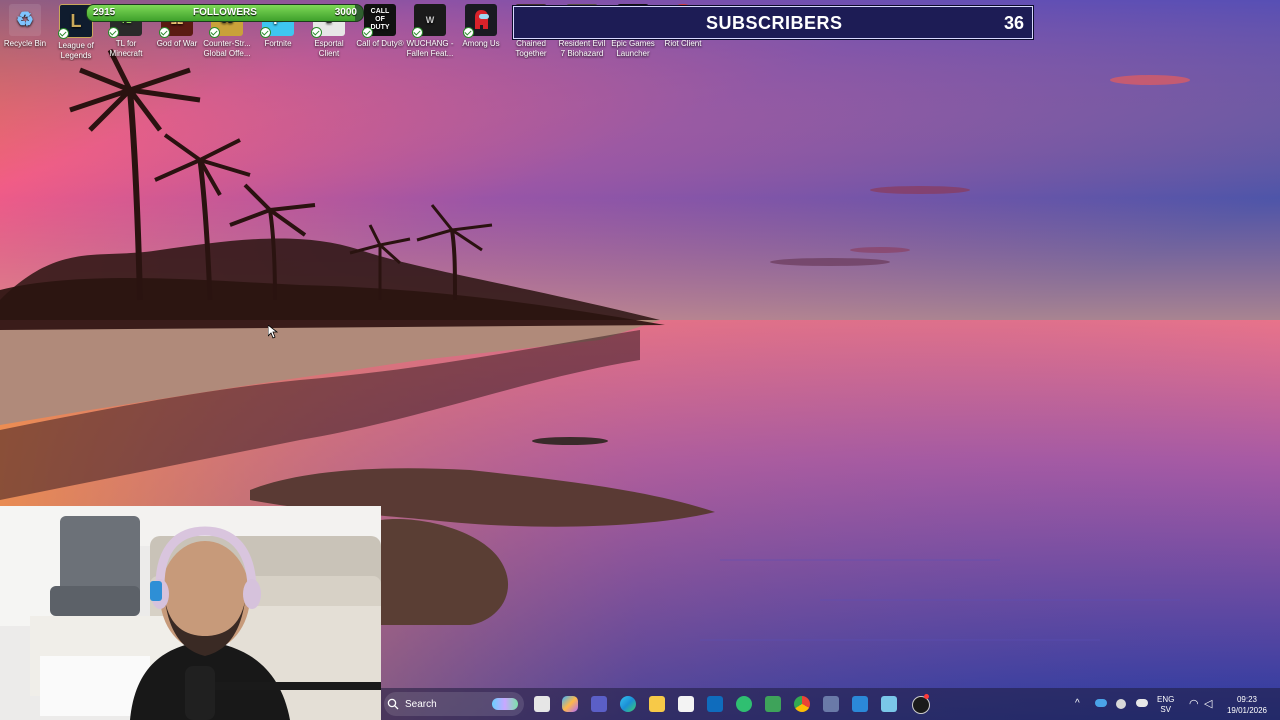  I want to click on clock-time: 09:23, so click(1247, 699).